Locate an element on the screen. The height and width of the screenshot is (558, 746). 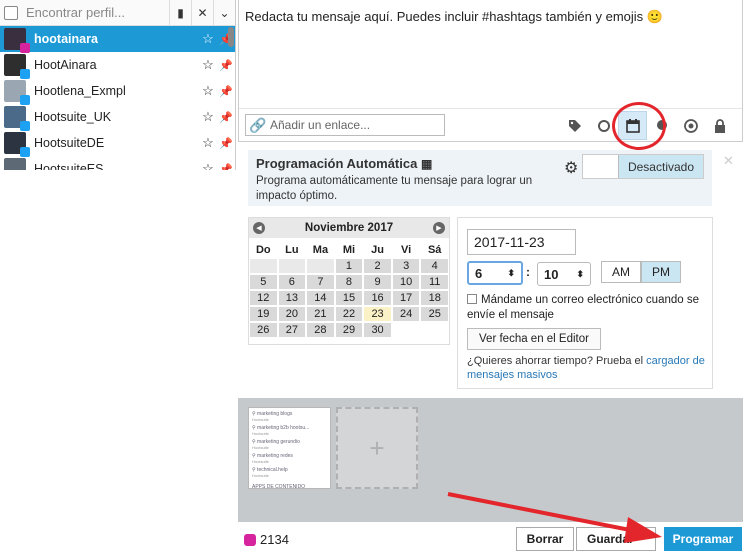
calendar-day: 25 is located at coordinates (434, 314).